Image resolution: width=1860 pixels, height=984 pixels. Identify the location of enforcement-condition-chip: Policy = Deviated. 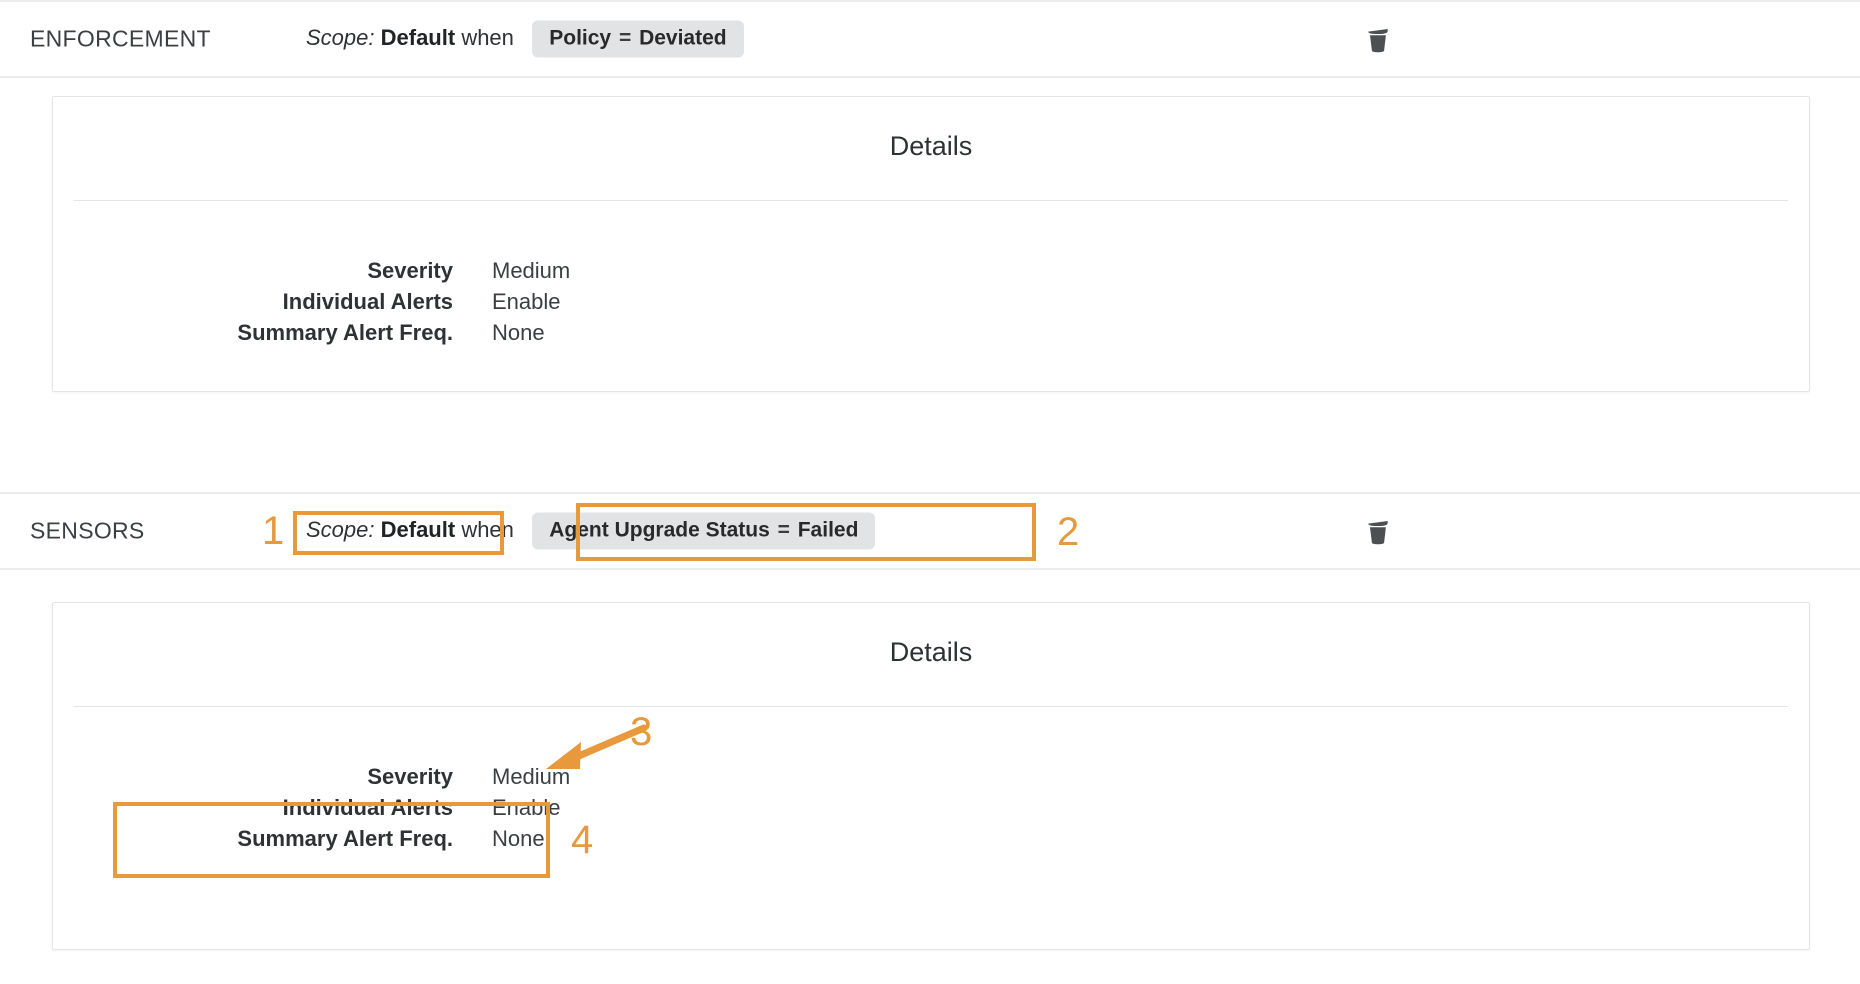
(638, 39).